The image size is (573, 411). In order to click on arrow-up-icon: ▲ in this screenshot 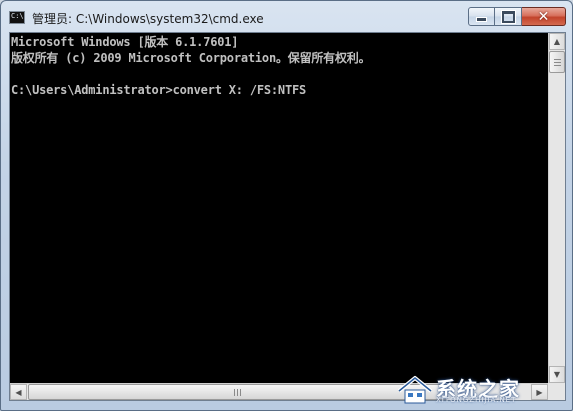, I will do `click(557, 41)`.